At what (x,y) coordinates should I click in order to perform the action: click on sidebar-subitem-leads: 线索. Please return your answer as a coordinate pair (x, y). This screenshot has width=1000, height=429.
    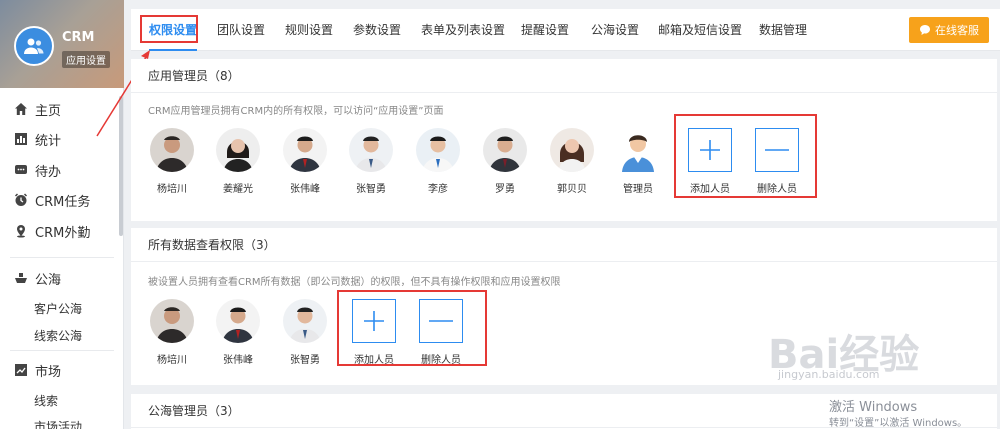
    Looking at the image, I should click on (46, 400).